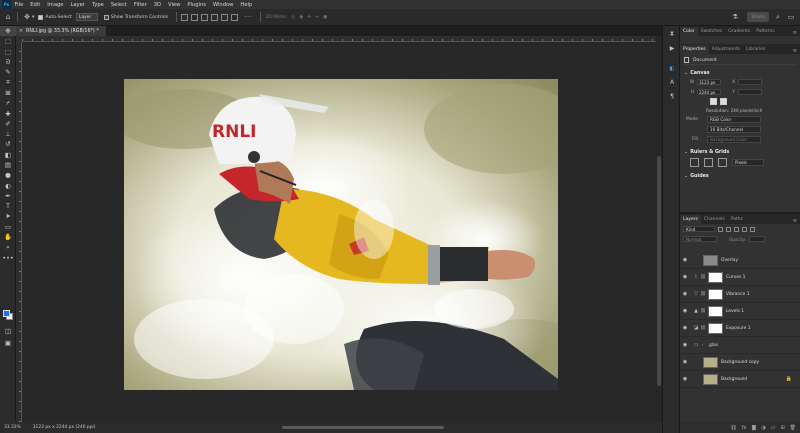 This screenshot has width=800, height=433. I want to click on menu-layer: Layer, so click(77, 5).